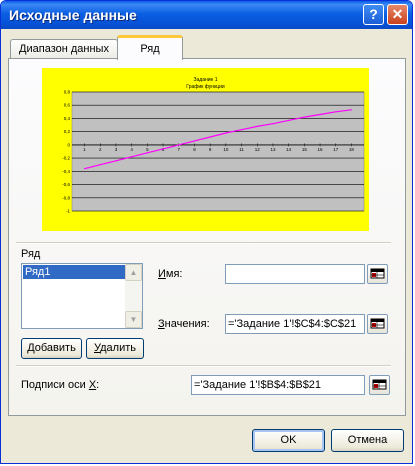  I want to click on y-tick-label: 0, so click(68, 144).